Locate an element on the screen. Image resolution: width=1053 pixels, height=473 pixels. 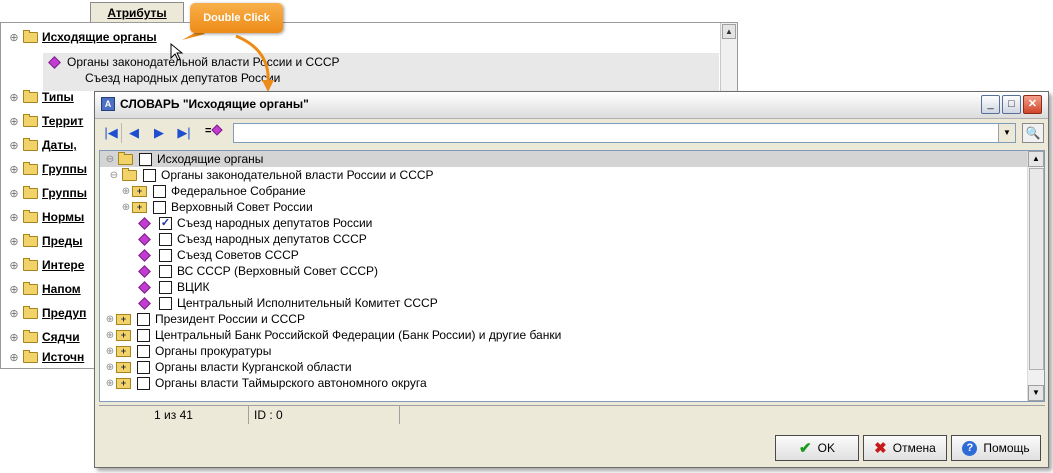
dialog-titlebar: A СЛОВАРЬ "Исходящие органы" _ □ ✕ is located at coordinates (571, 105).